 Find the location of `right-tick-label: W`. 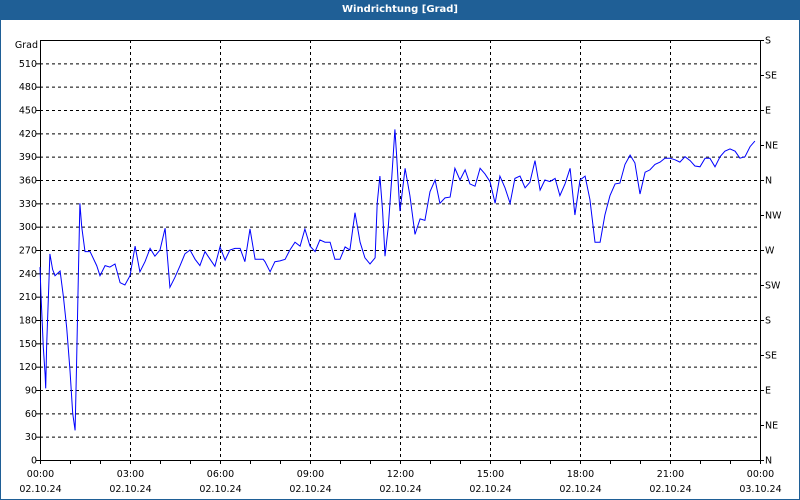

right-tick-label: W is located at coordinates (770, 251).